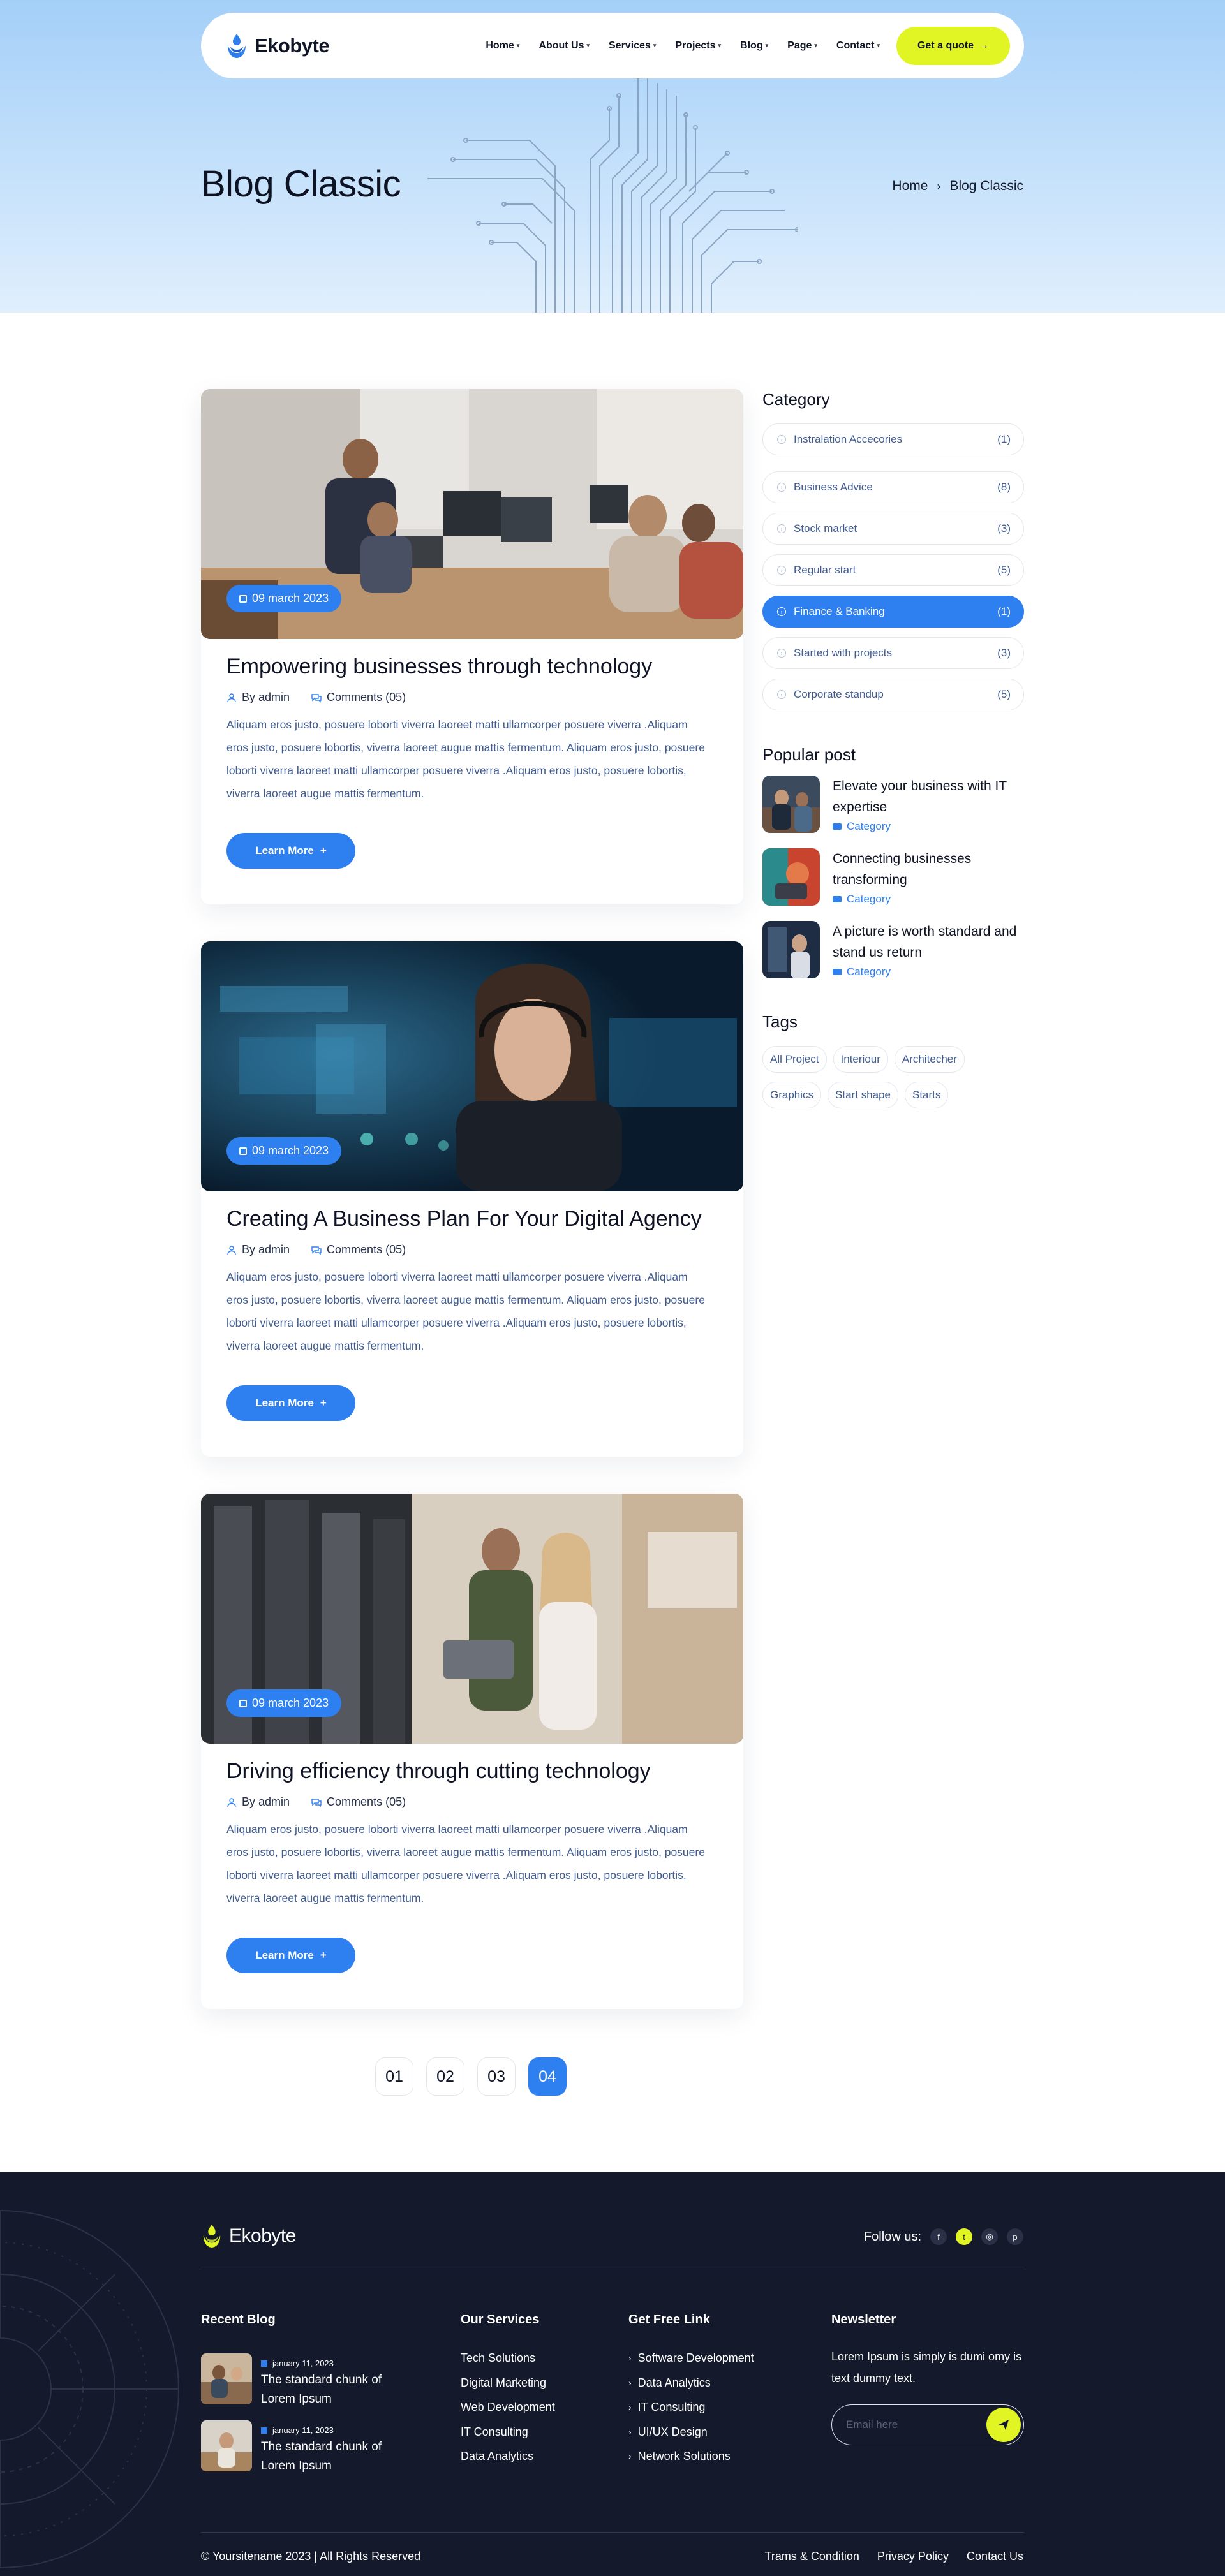 The height and width of the screenshot is (2576, 1225). Describe the element at coordinates (995, 2556) in the screenshot. I see `contact-us-link: Contact Us` at that location.